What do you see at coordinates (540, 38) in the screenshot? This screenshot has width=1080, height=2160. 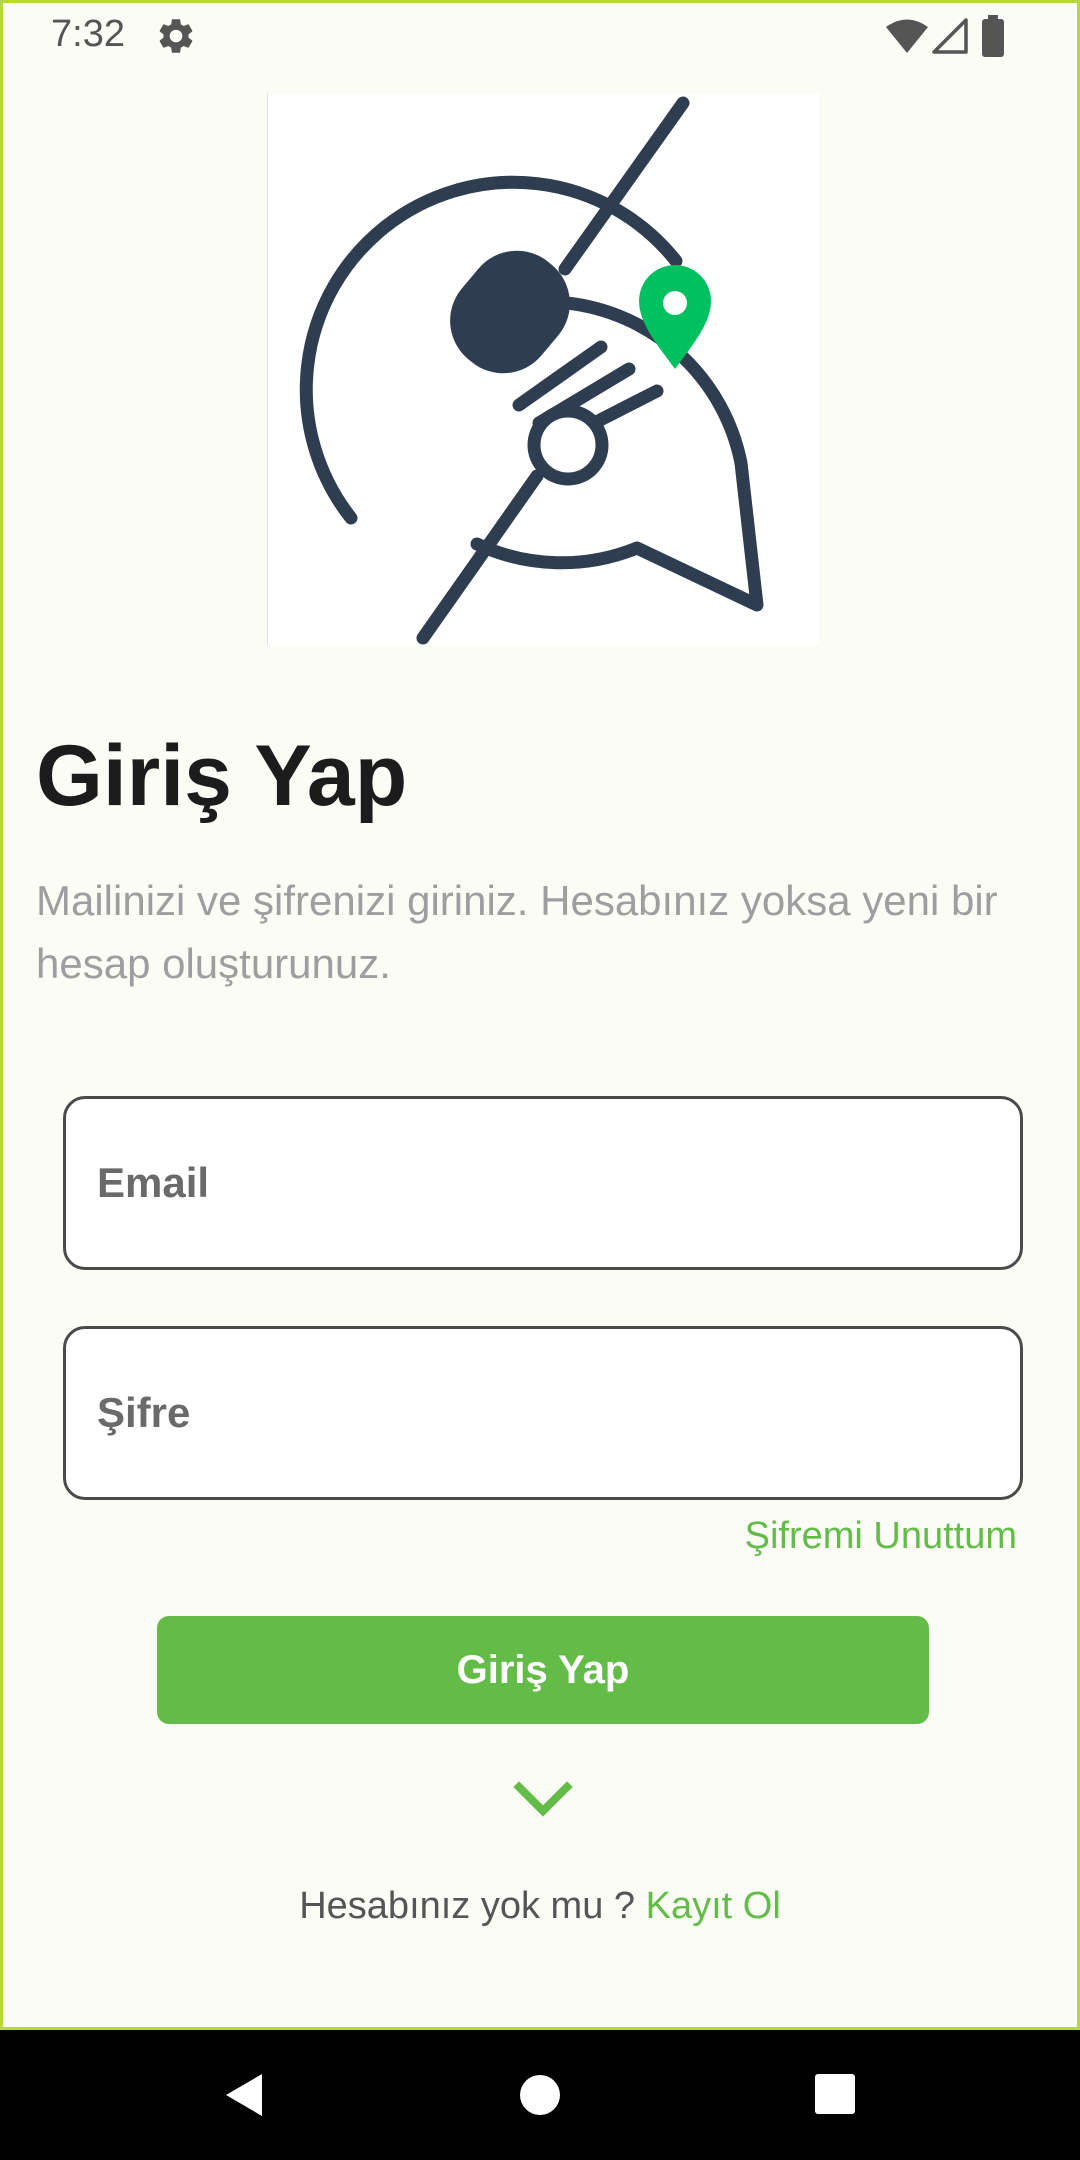 I see `status-bar: 7:32` at bounding box center [540, 38].